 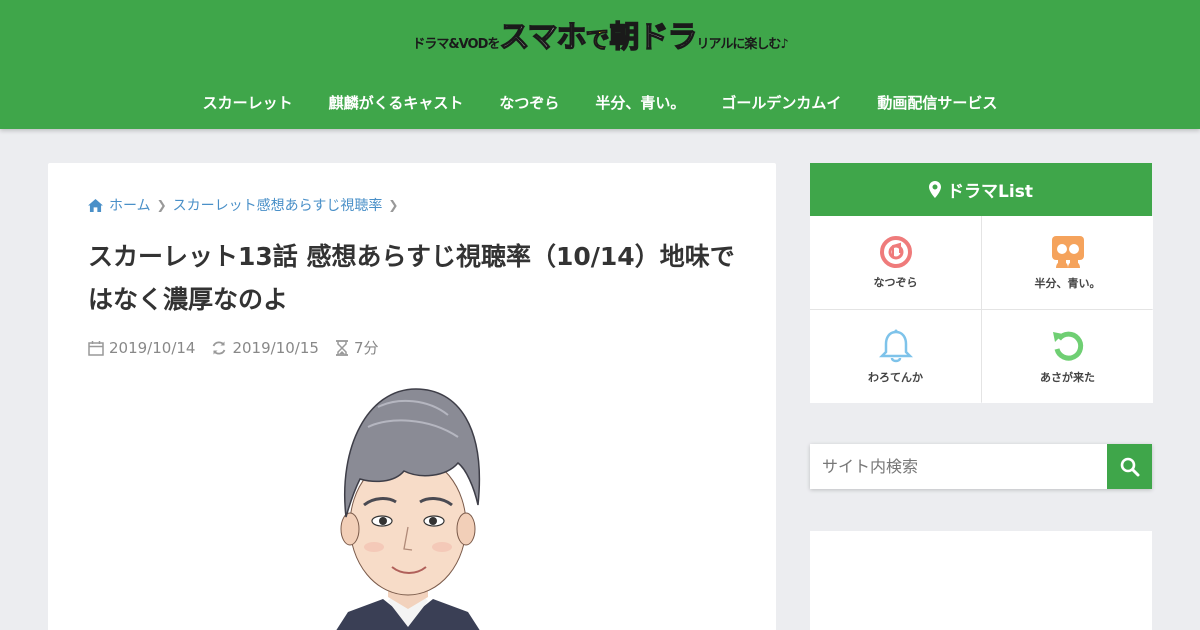 I want to click on drama-list-item-asagakita: あさが来た, so click(x=1067, y=356).